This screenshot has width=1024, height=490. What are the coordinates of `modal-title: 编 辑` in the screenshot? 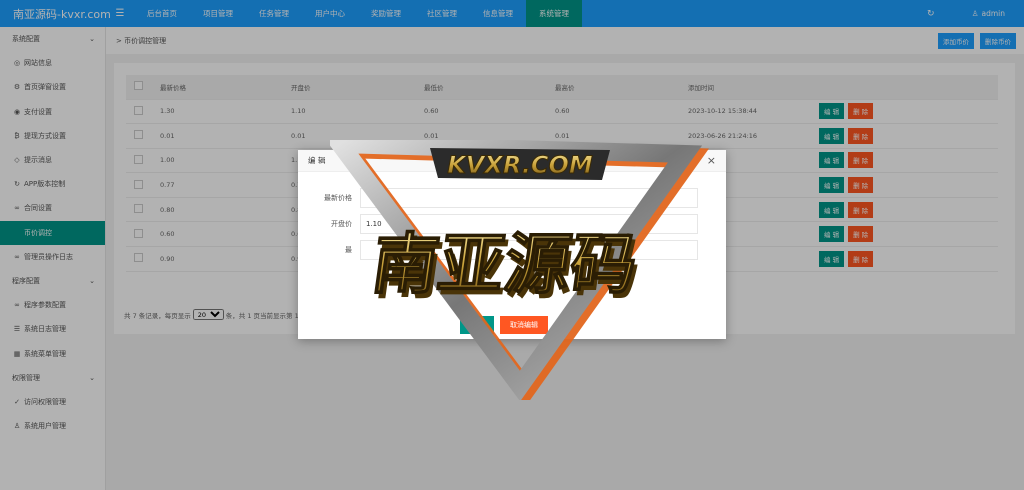 It's located at (317, 160).